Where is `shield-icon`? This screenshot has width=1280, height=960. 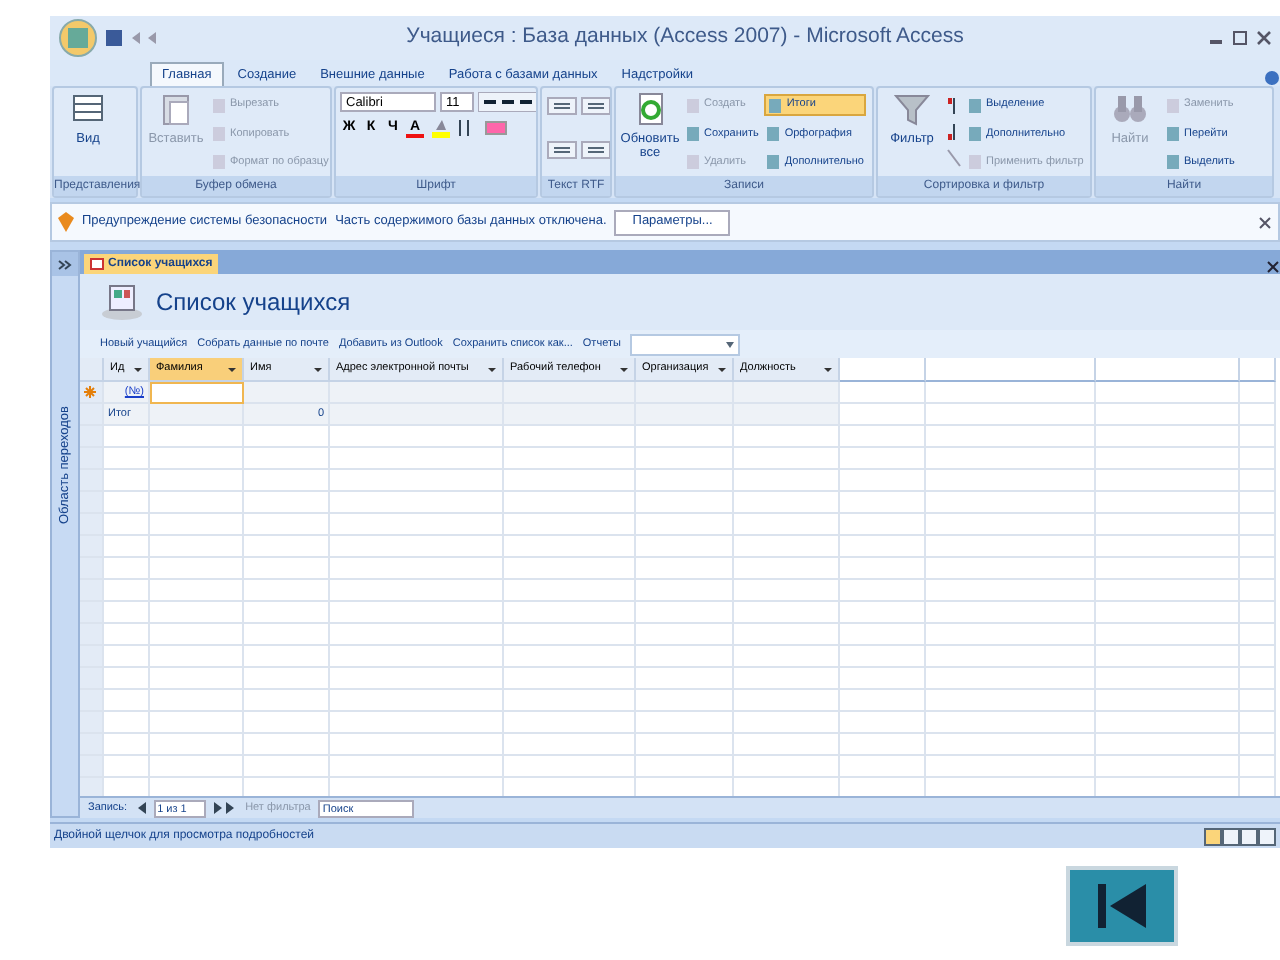
shield-icon is located at coordinates (66, 222).